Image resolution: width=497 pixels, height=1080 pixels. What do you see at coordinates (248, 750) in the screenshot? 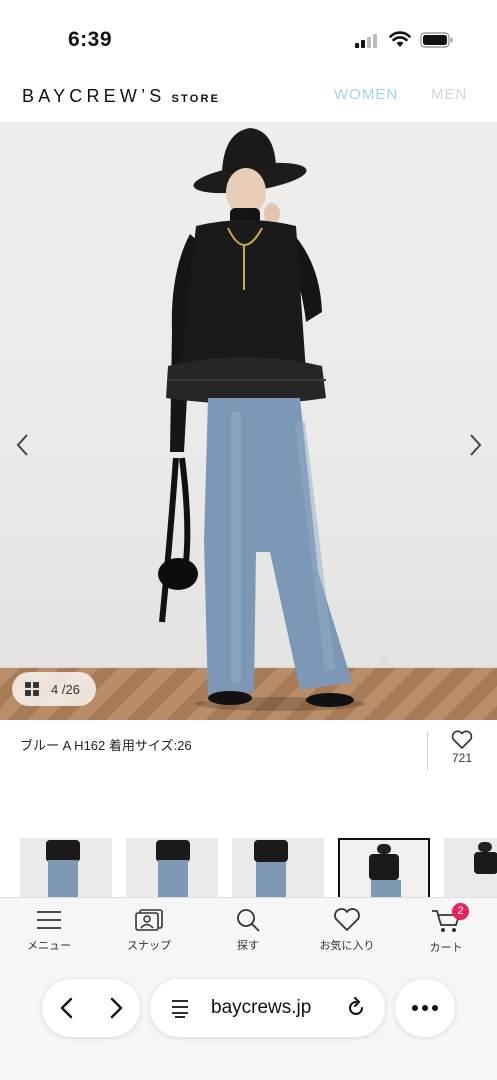
I see `image-caption-row: ブルー A H162 着用サイズ:26 721` at bounding box center [248, 750].